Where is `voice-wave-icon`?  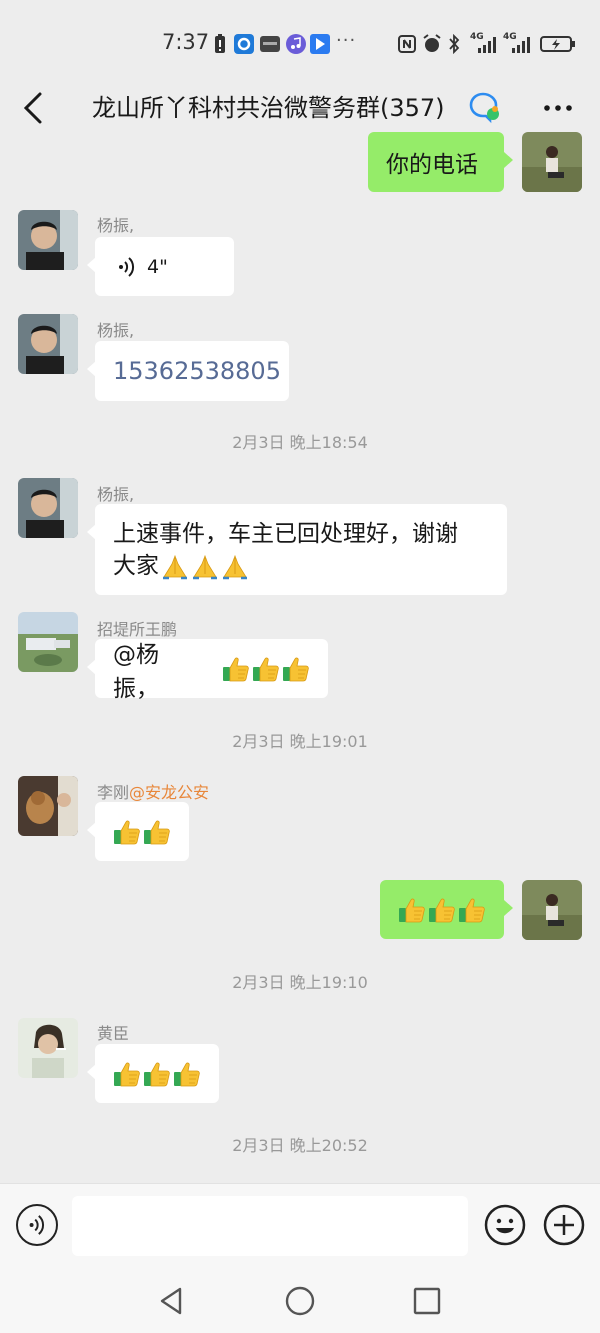 voice-wave-icon is located at coordinates (127, 266).